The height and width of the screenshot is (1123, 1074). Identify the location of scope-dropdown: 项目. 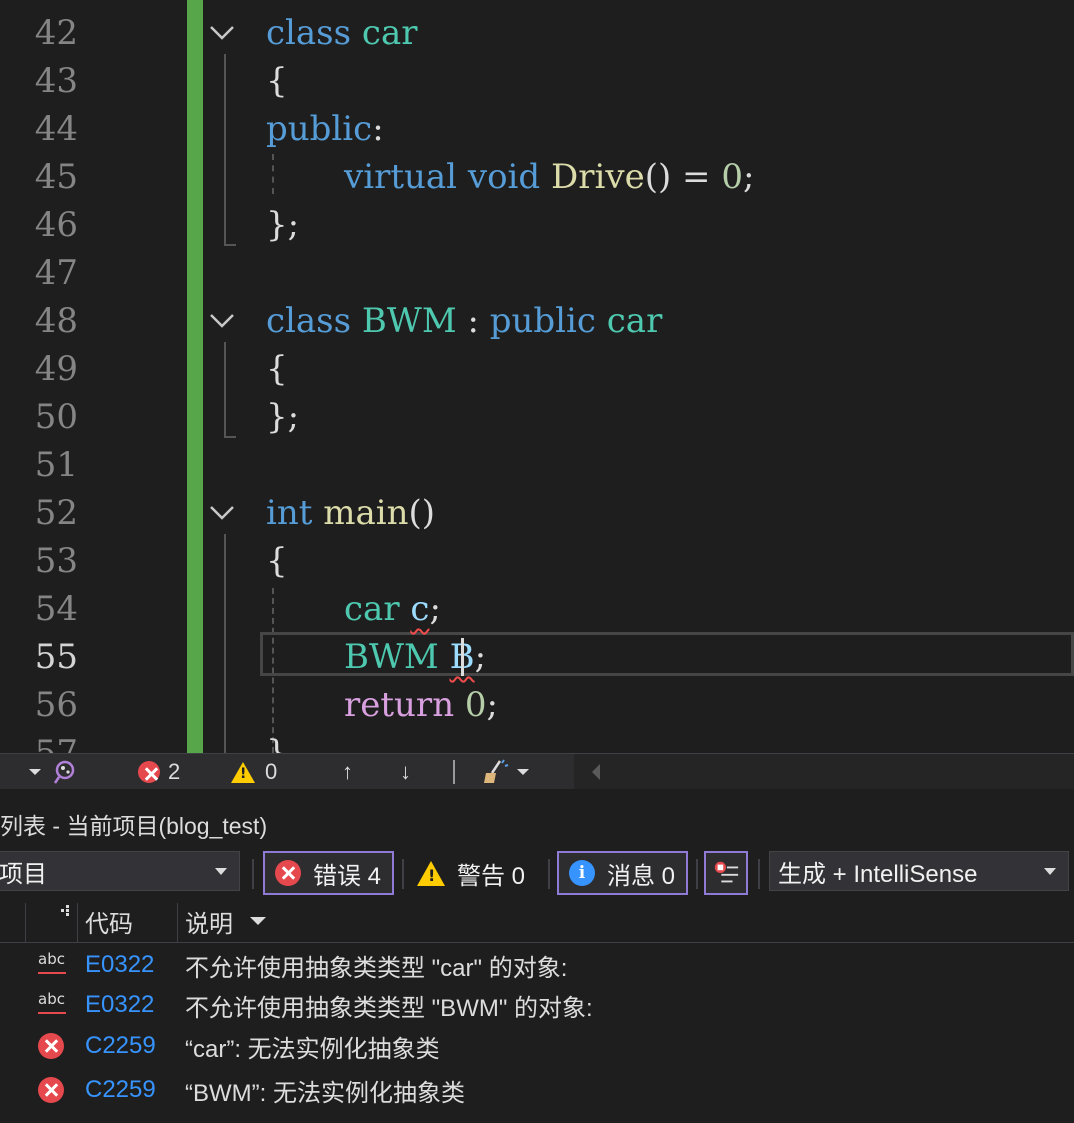
(120, 871).